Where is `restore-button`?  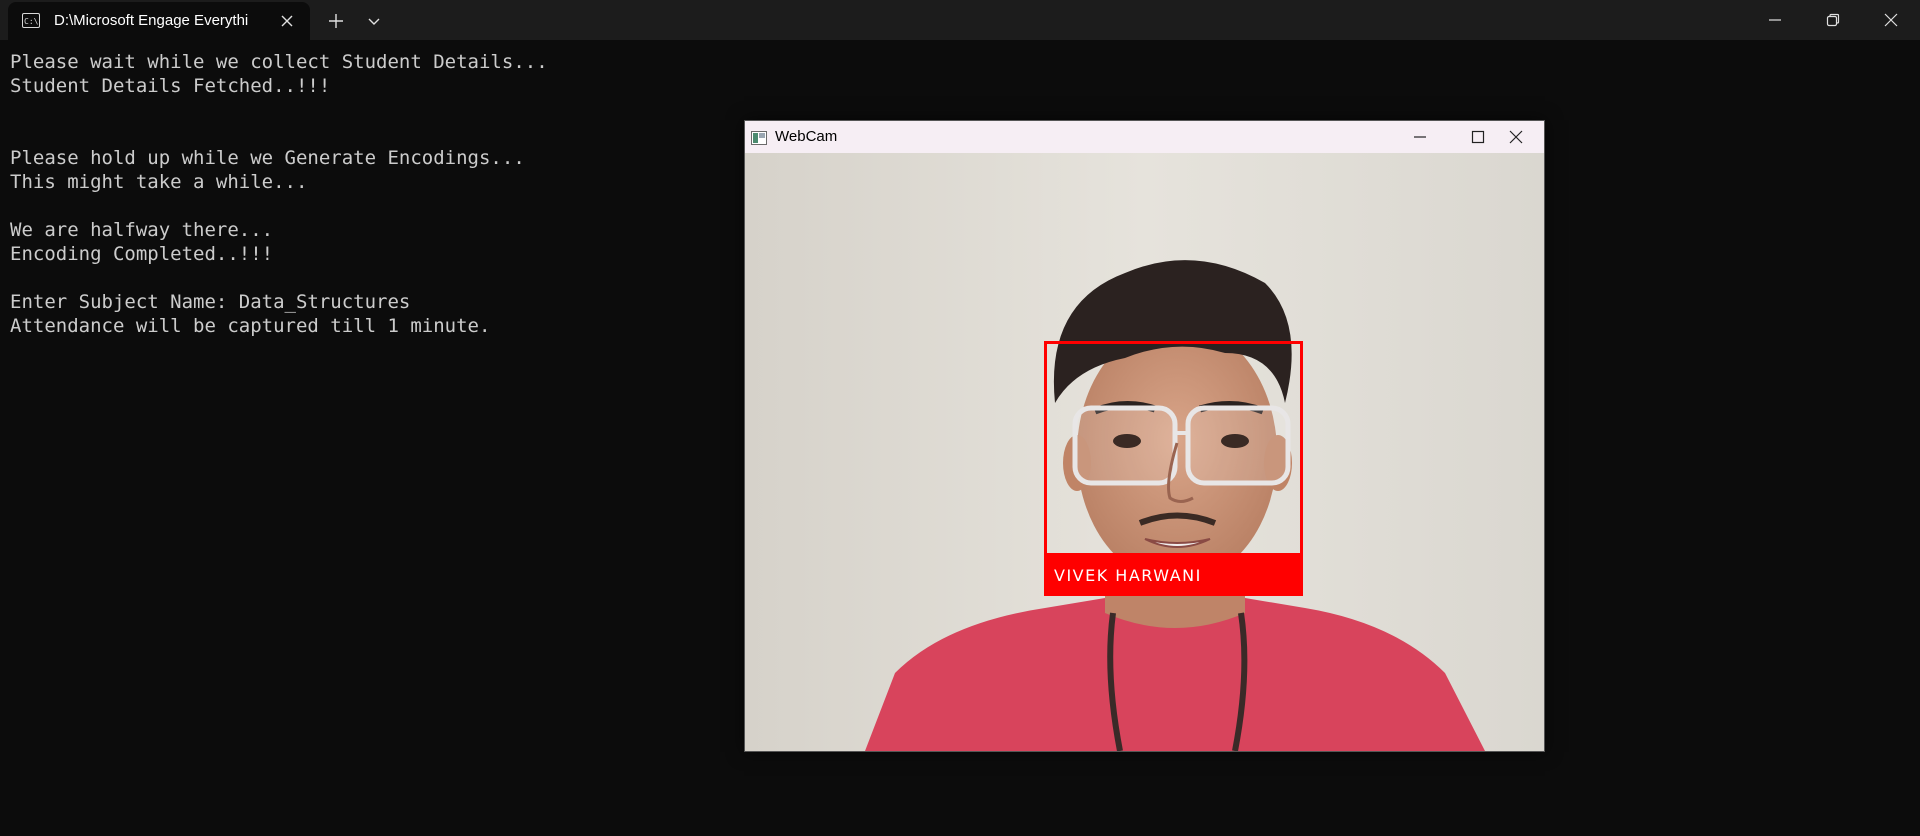 restore-button is located at coordinates (1833, 20).